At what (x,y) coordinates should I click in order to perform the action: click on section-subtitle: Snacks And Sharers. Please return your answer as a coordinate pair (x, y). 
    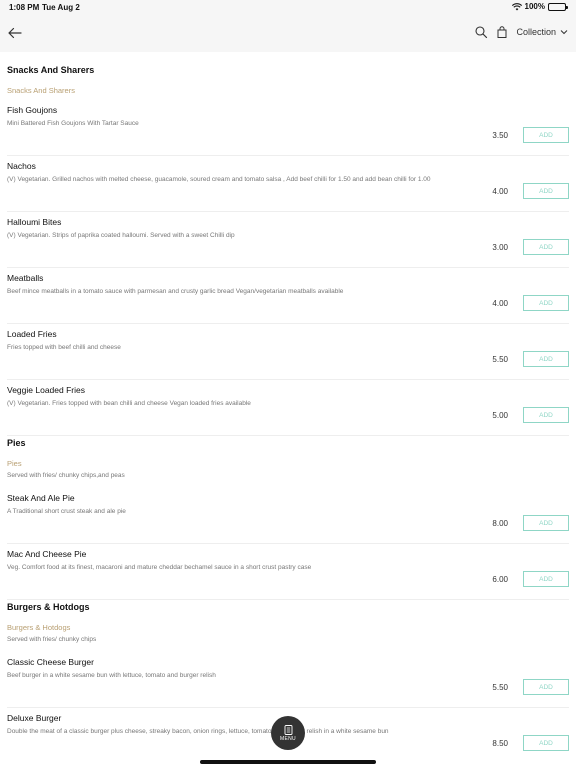
    Looking at the image, I should click on (41, 90).